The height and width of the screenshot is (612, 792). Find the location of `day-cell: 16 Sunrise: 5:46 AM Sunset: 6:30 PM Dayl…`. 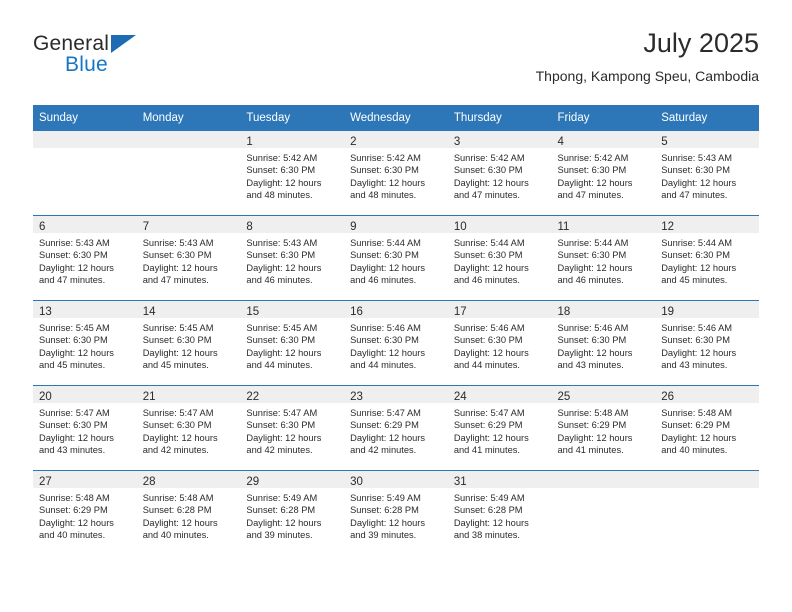

day-cell: 16 Sunrise: 5:46 AM Sunset: 6:30 PM Dayl… is located at coordinates (396, 343).